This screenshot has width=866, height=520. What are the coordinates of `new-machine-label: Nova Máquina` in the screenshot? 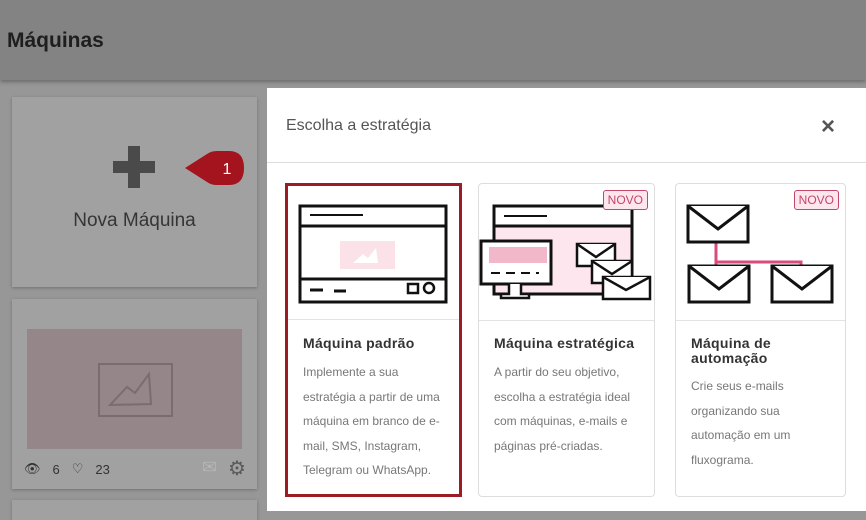 It's located at (134, 220).